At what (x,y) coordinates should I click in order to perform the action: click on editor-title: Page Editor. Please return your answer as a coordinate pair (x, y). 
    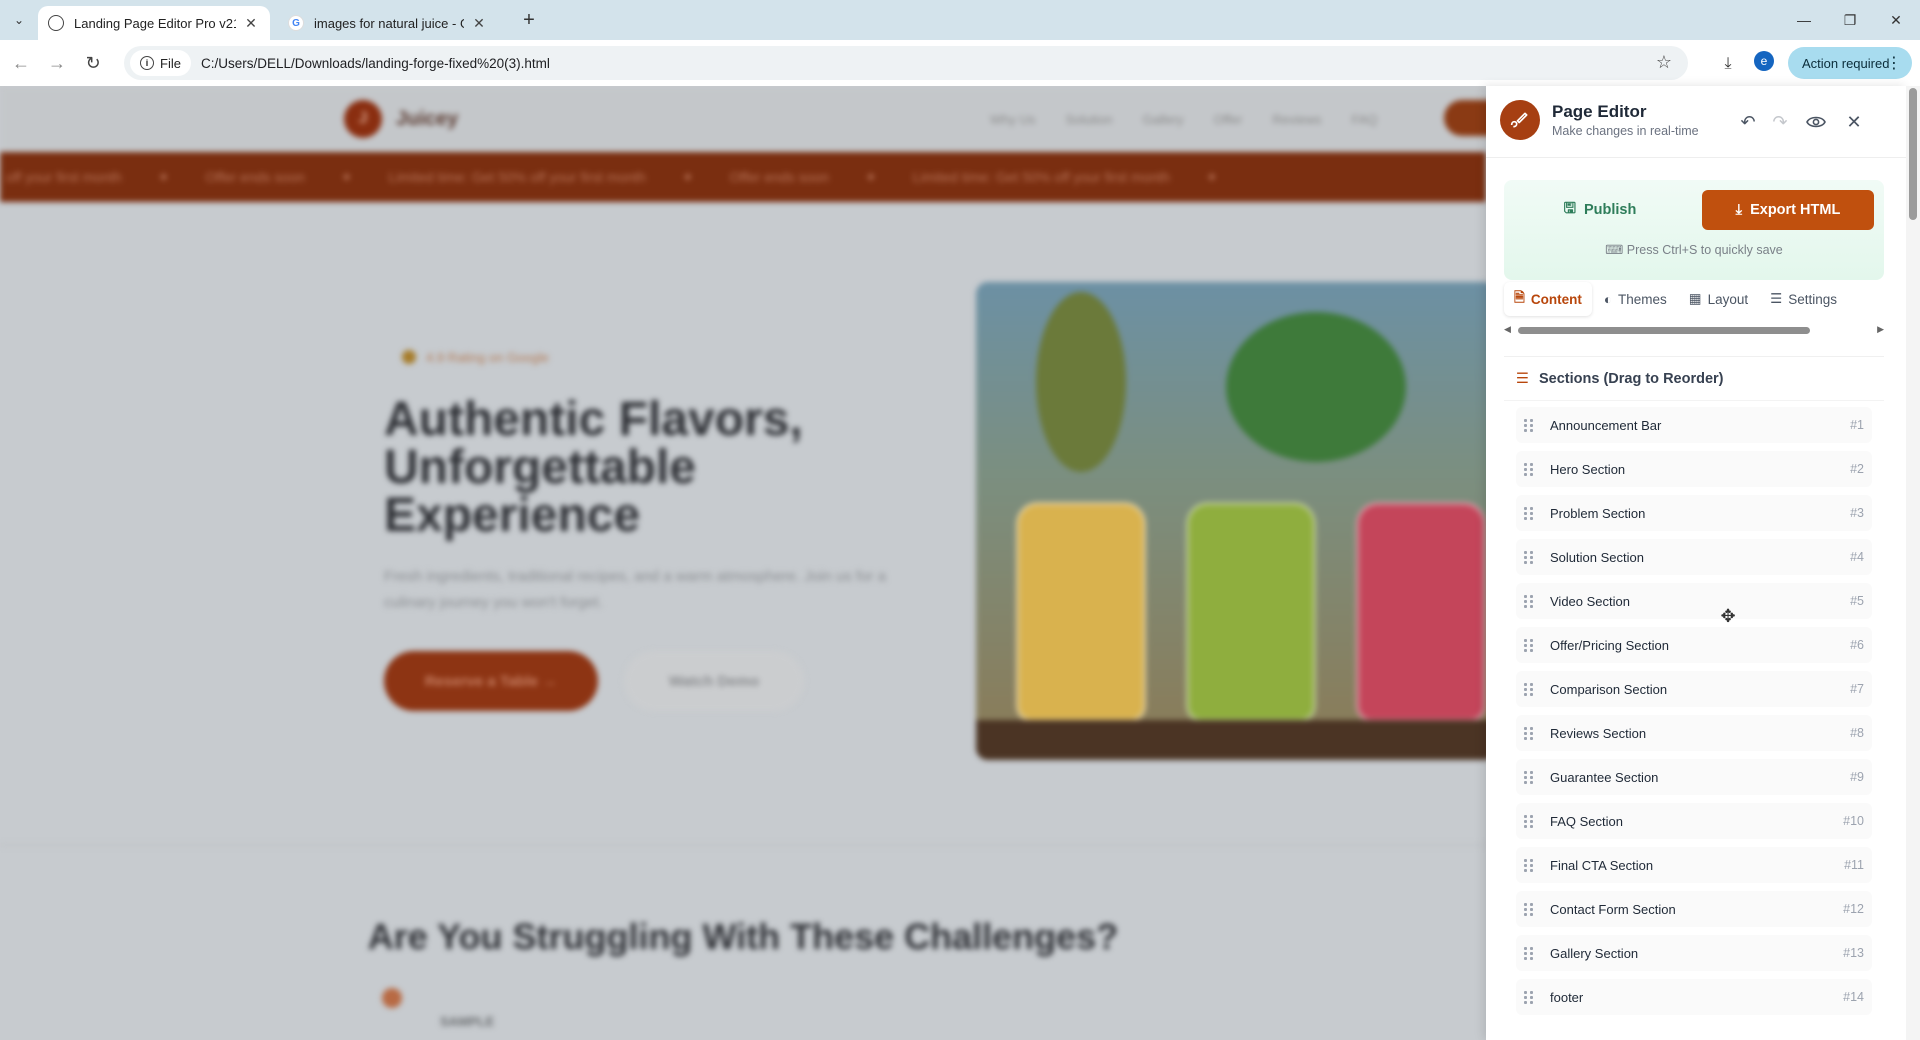
    Looking at the image, I should click on (1599, 111).